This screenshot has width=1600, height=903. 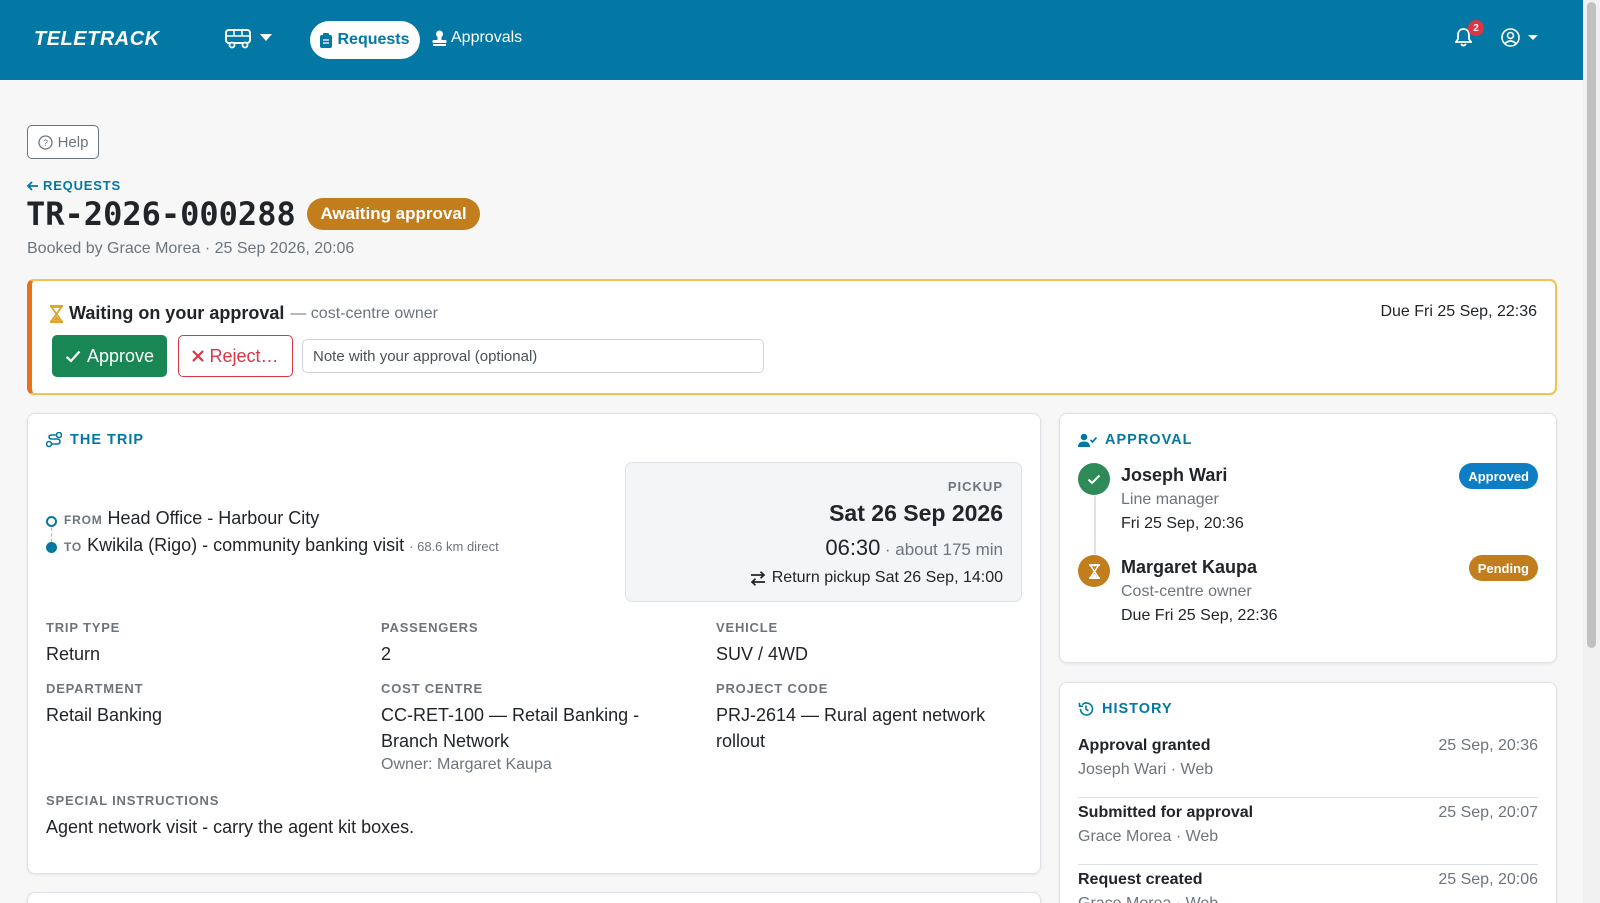 I want to click on back-to-requests-link: REQUESTS, so click(x=74, y=185).